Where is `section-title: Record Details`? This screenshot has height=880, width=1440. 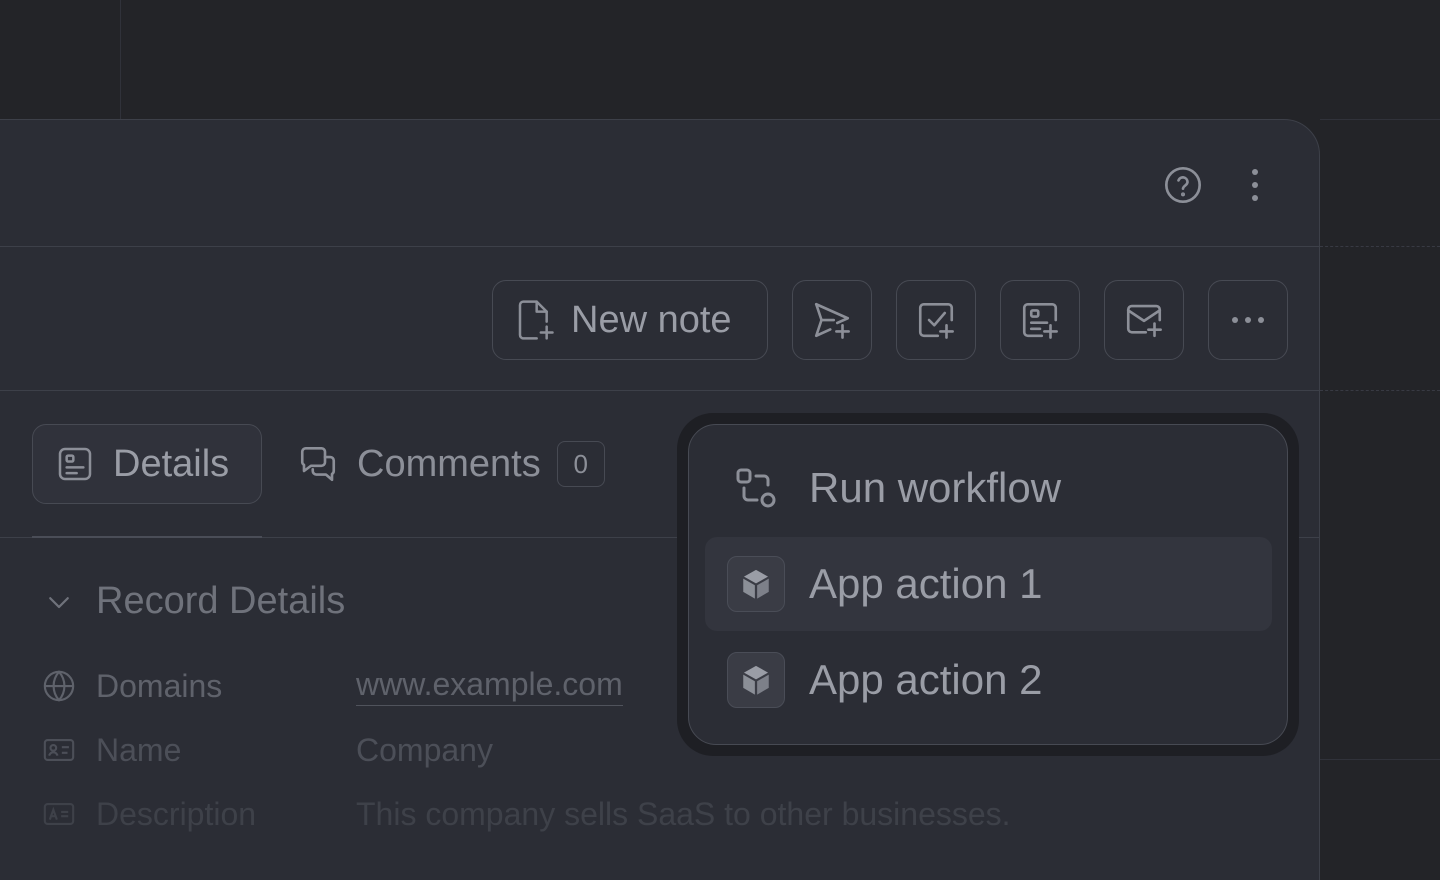 section-title: Record Details is located at coordinates (221, 601).